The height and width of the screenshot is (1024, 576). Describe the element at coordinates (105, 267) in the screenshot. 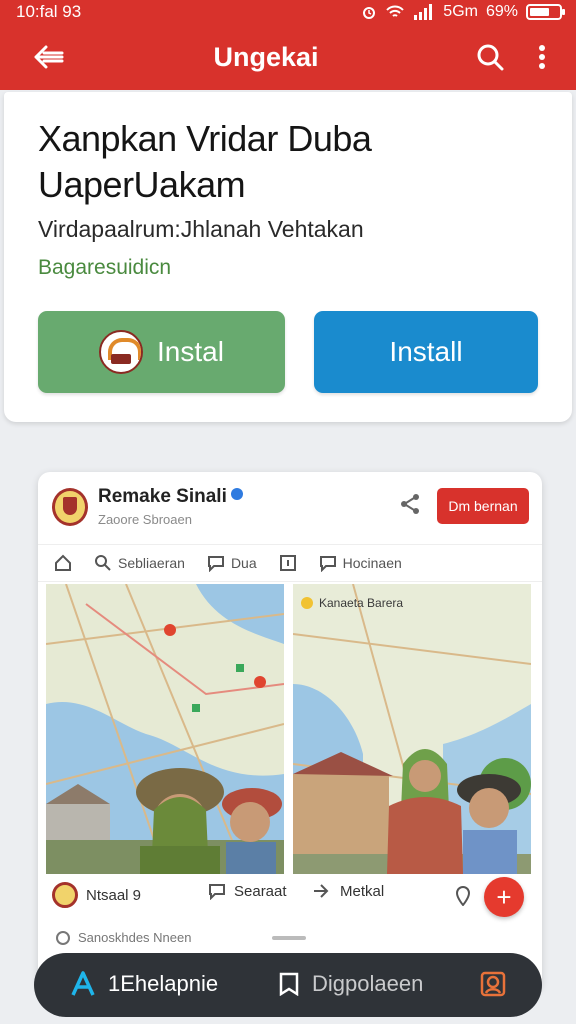

I see `app-category: Bagaresuidicn` at that location.